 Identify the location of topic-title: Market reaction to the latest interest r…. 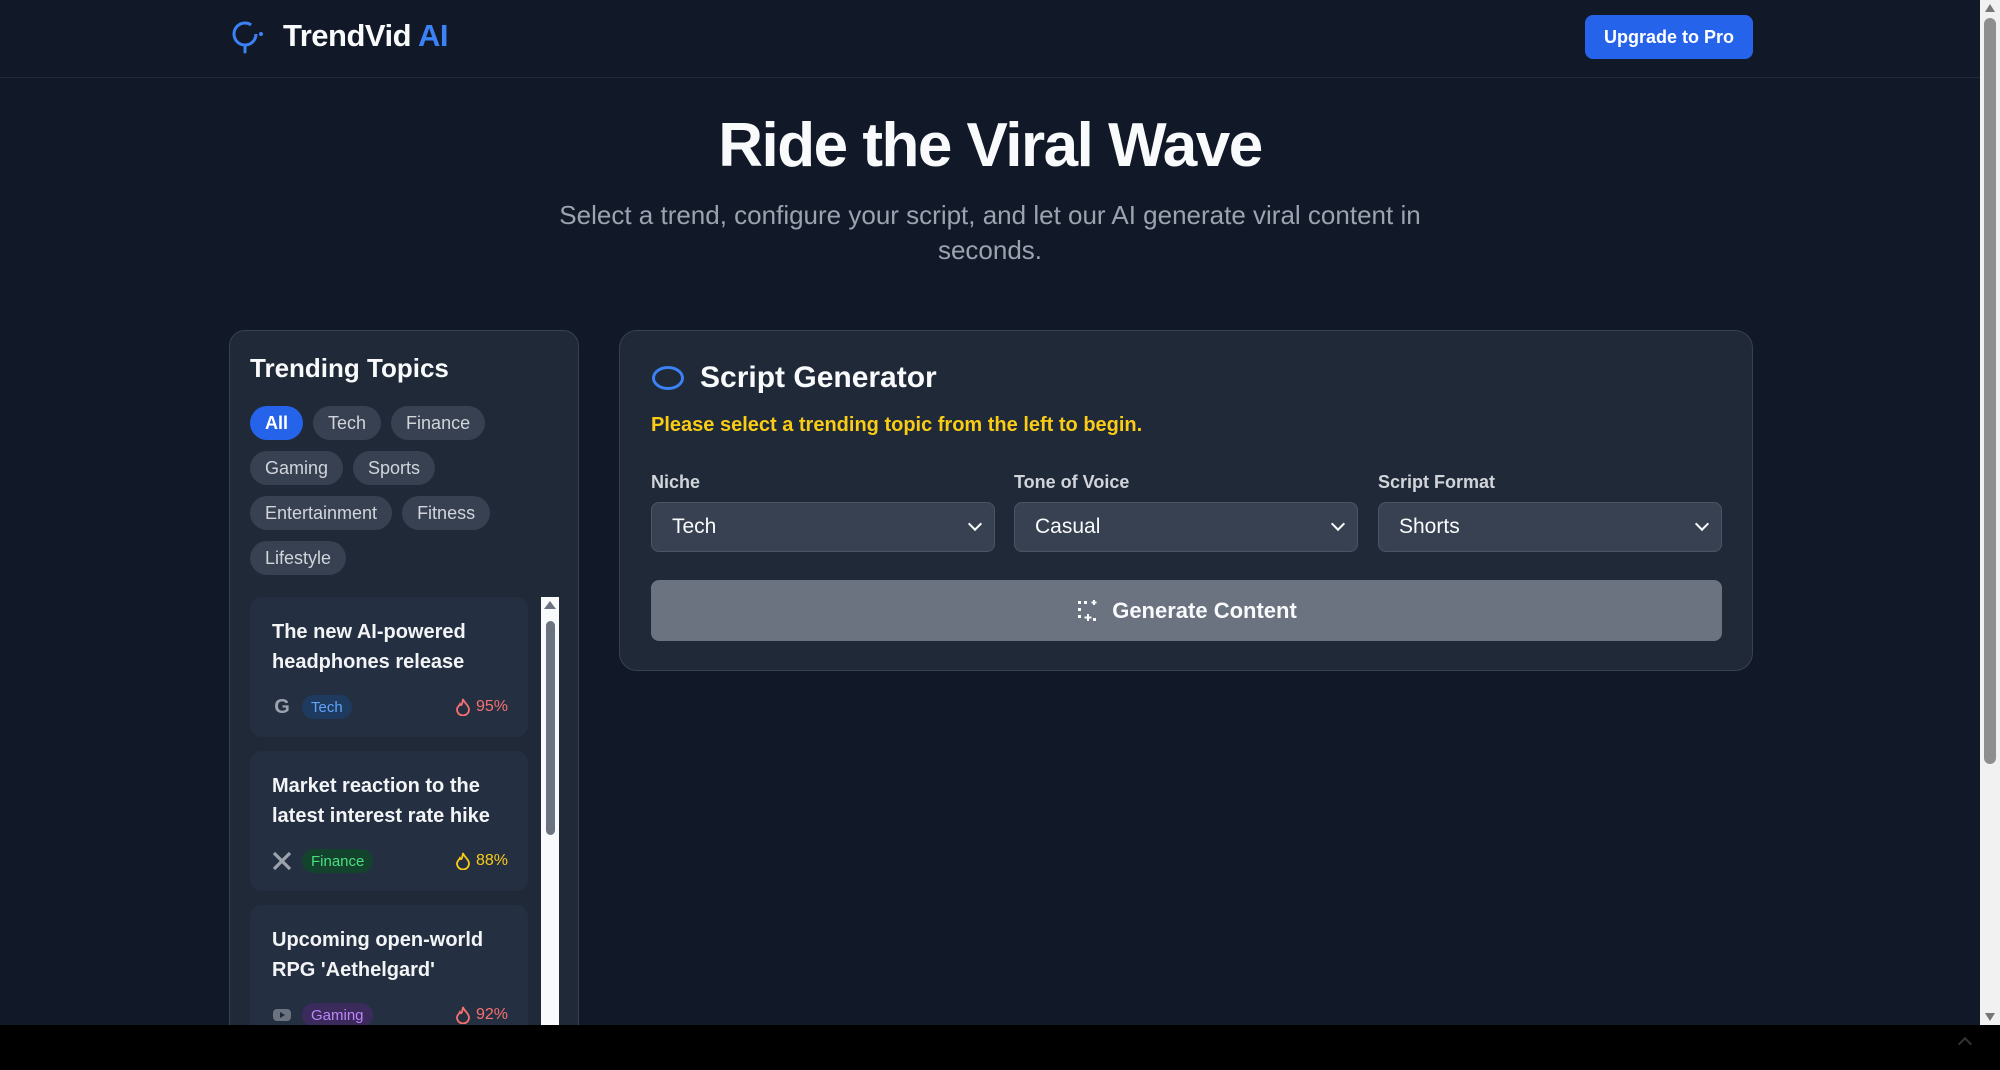
(381, 801).